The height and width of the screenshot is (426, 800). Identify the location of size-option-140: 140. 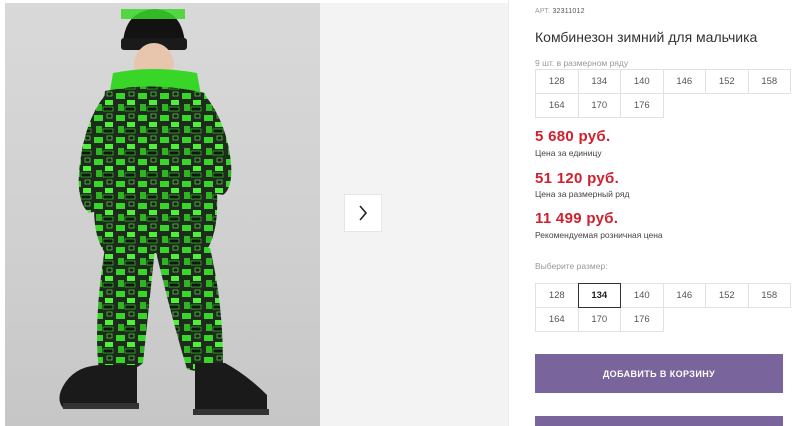
(642, 295).